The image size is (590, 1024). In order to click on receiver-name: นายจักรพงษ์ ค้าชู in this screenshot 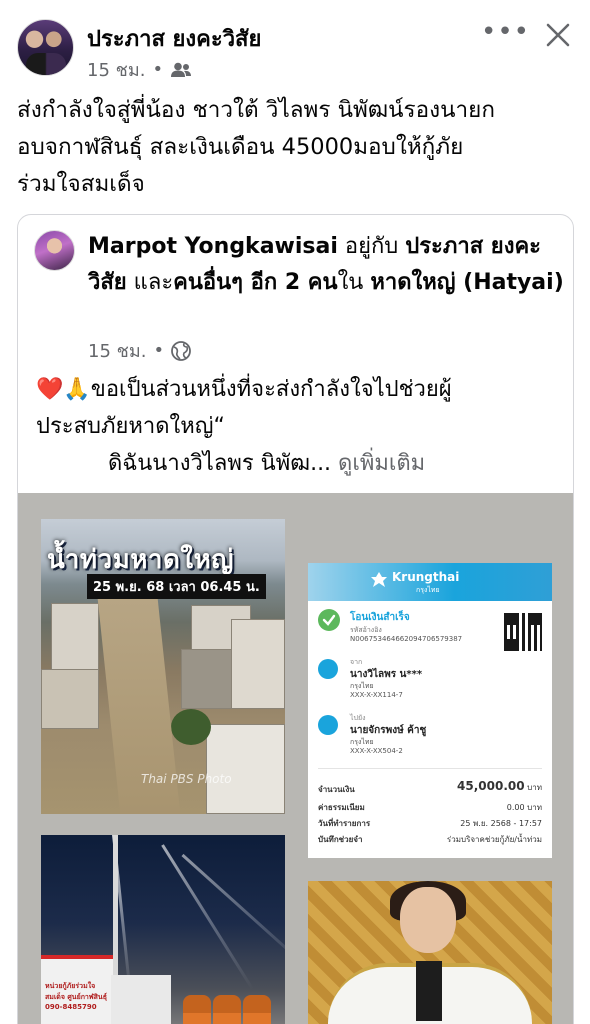, I will do `click(388, 730)`.